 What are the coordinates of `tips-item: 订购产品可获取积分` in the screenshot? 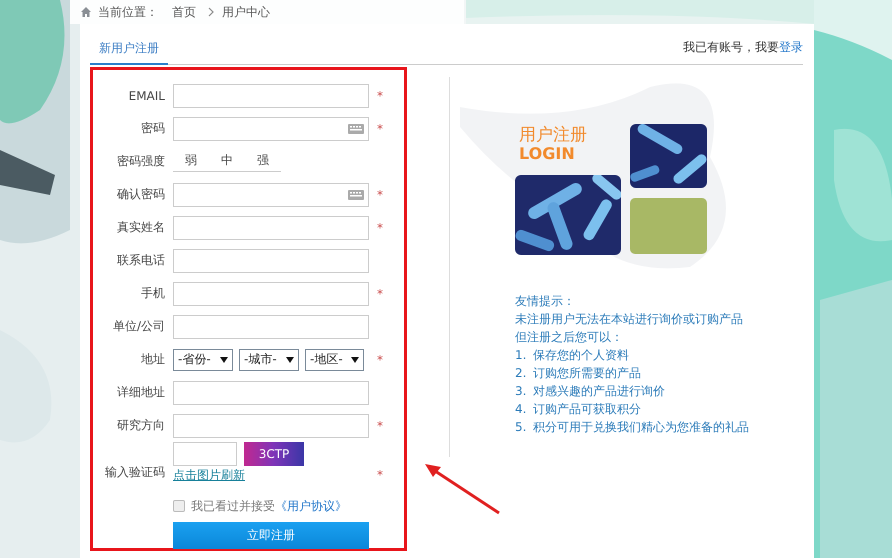 It's located at (587, 409).